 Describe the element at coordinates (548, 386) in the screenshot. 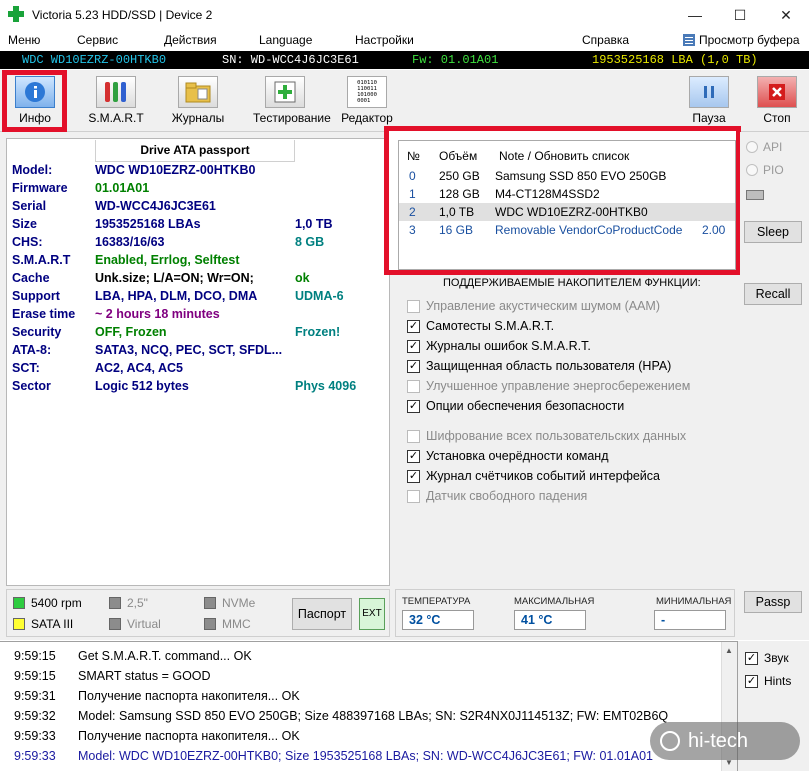

I see `feature-checkbox: Улучшенное управление энергосбережением` at that location.